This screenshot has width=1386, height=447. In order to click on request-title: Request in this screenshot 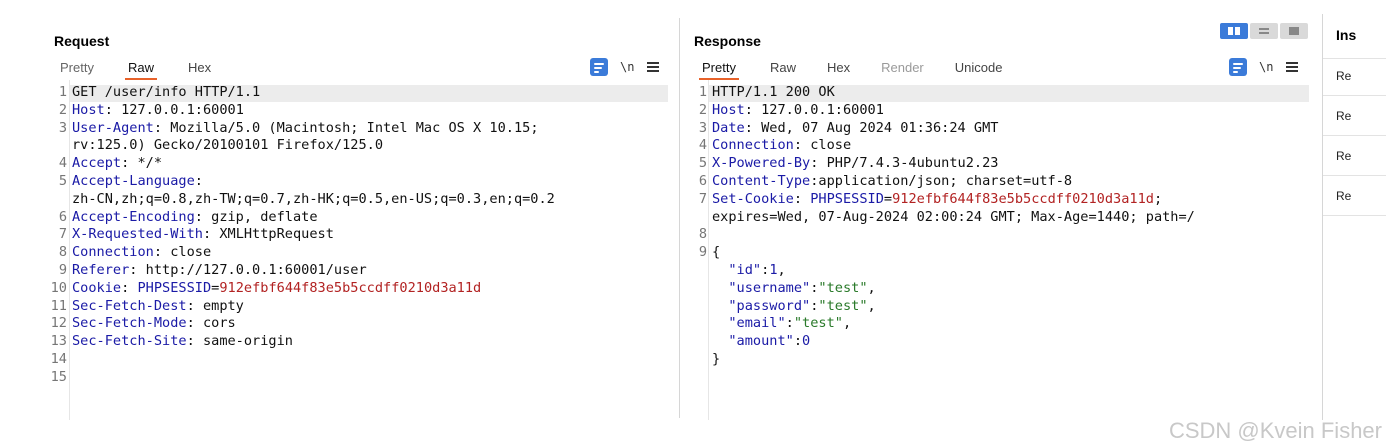, I will do `click(82, 41)`.